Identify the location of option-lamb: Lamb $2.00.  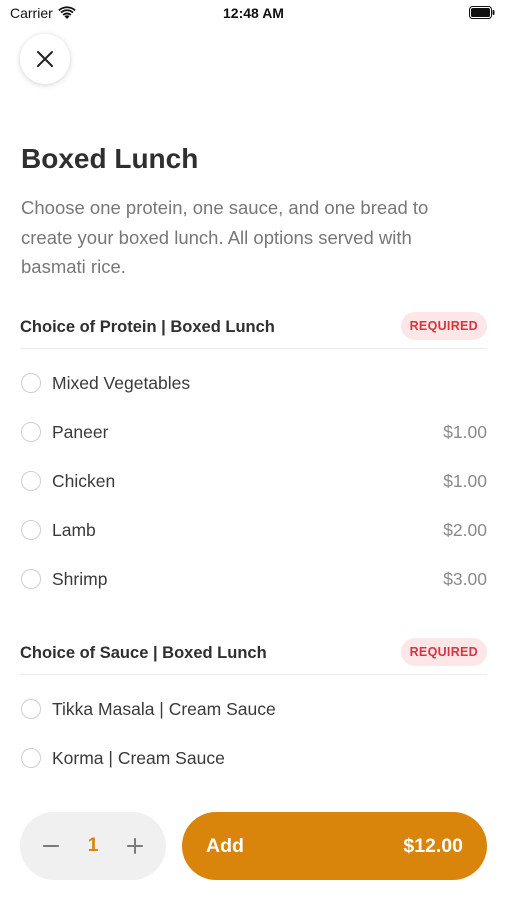
(253, 530).